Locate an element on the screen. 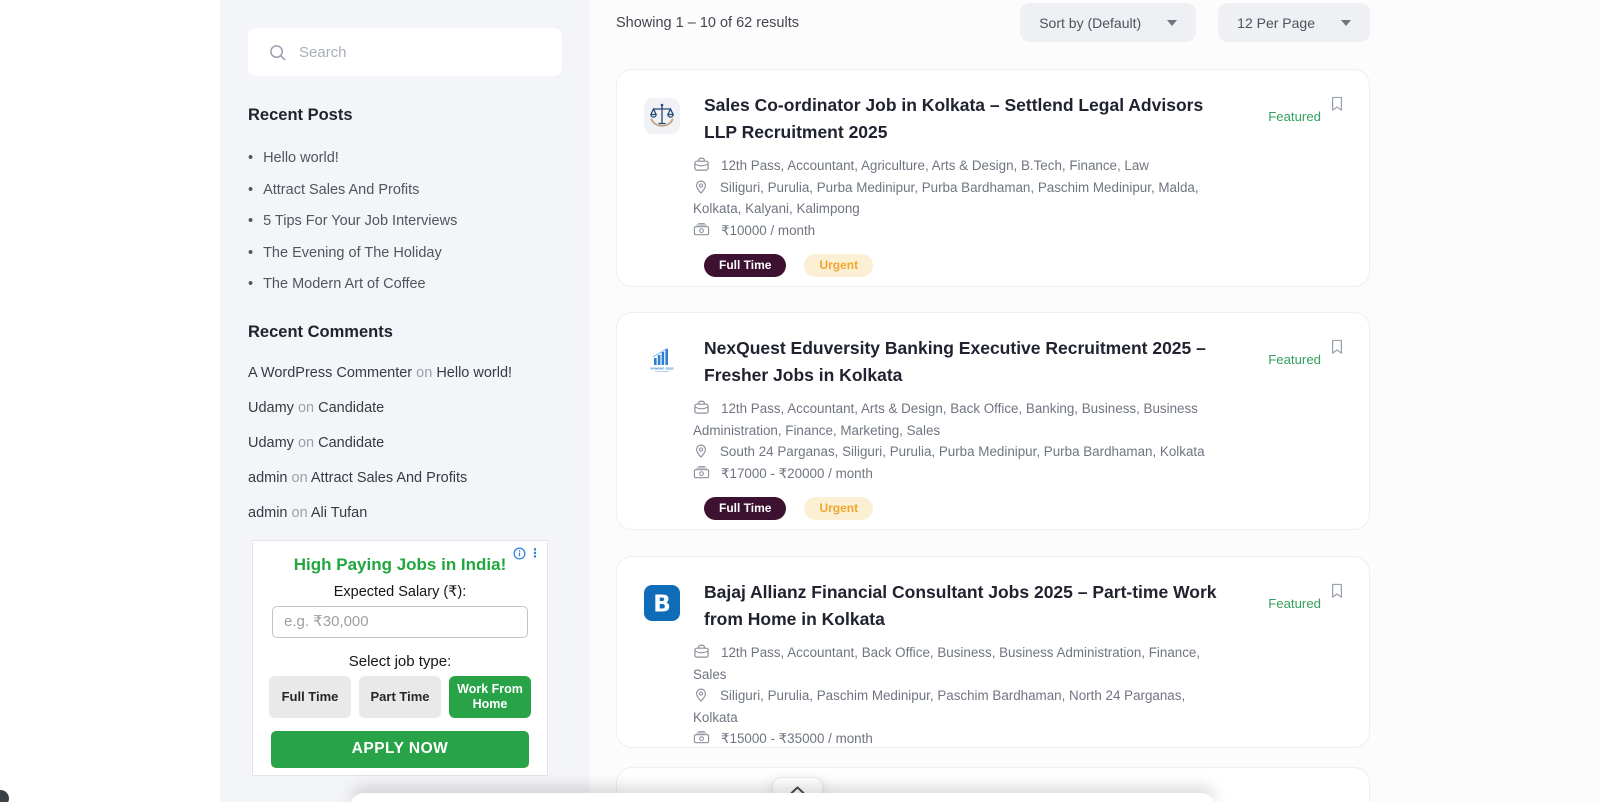 The width and height of the screenshot is (1600, 802). bottom-sticky-bar is located at coordinates (782, 797).